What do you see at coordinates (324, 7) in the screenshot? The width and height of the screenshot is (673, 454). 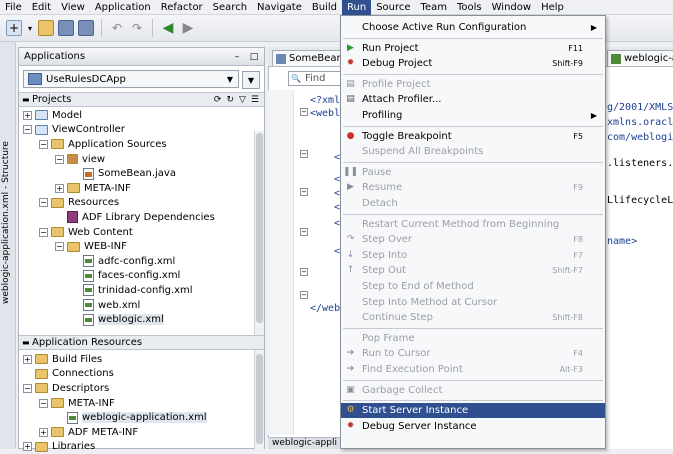 I see `menu-build: Build` at bounding box center [324, 7].